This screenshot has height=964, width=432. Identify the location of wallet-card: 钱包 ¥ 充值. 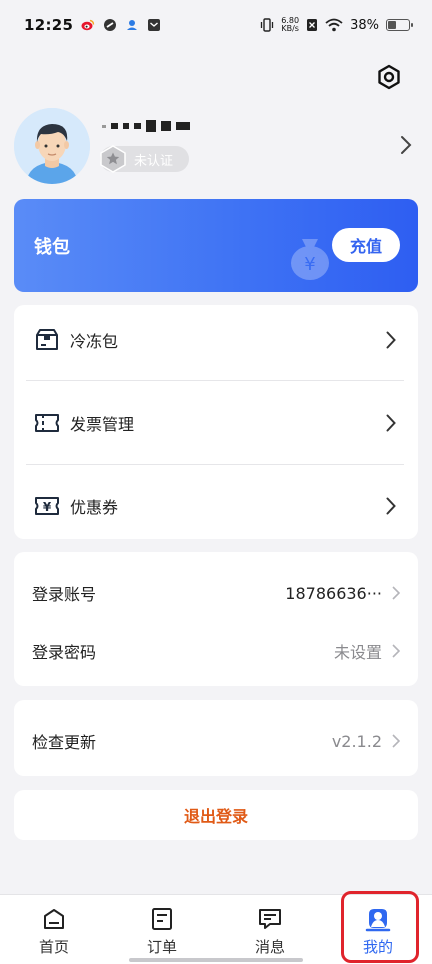
(216, 245).